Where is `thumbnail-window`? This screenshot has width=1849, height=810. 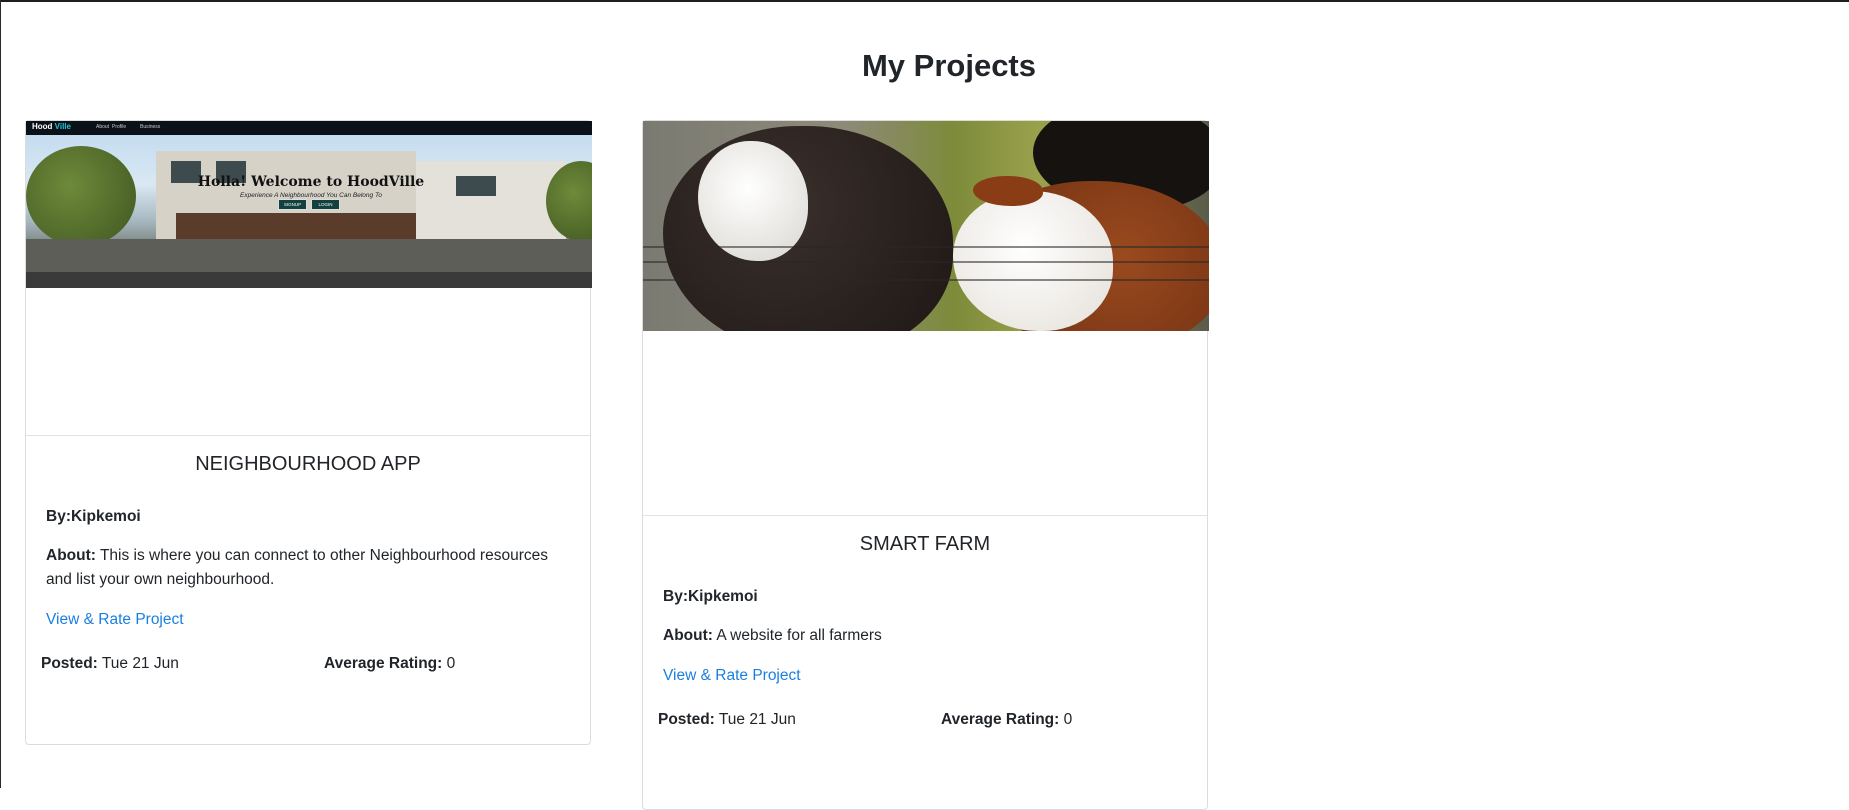 thumbnail-window is located at coordinates (476, 186).